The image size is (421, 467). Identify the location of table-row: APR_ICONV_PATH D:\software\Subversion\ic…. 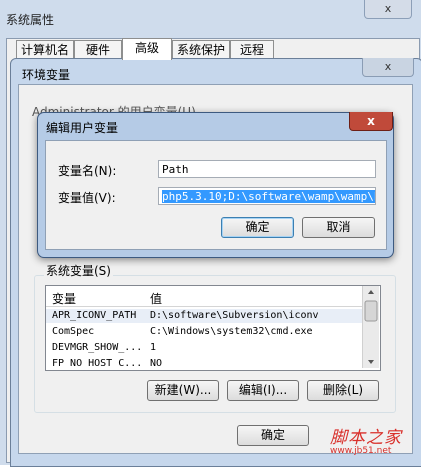
(204, 316).